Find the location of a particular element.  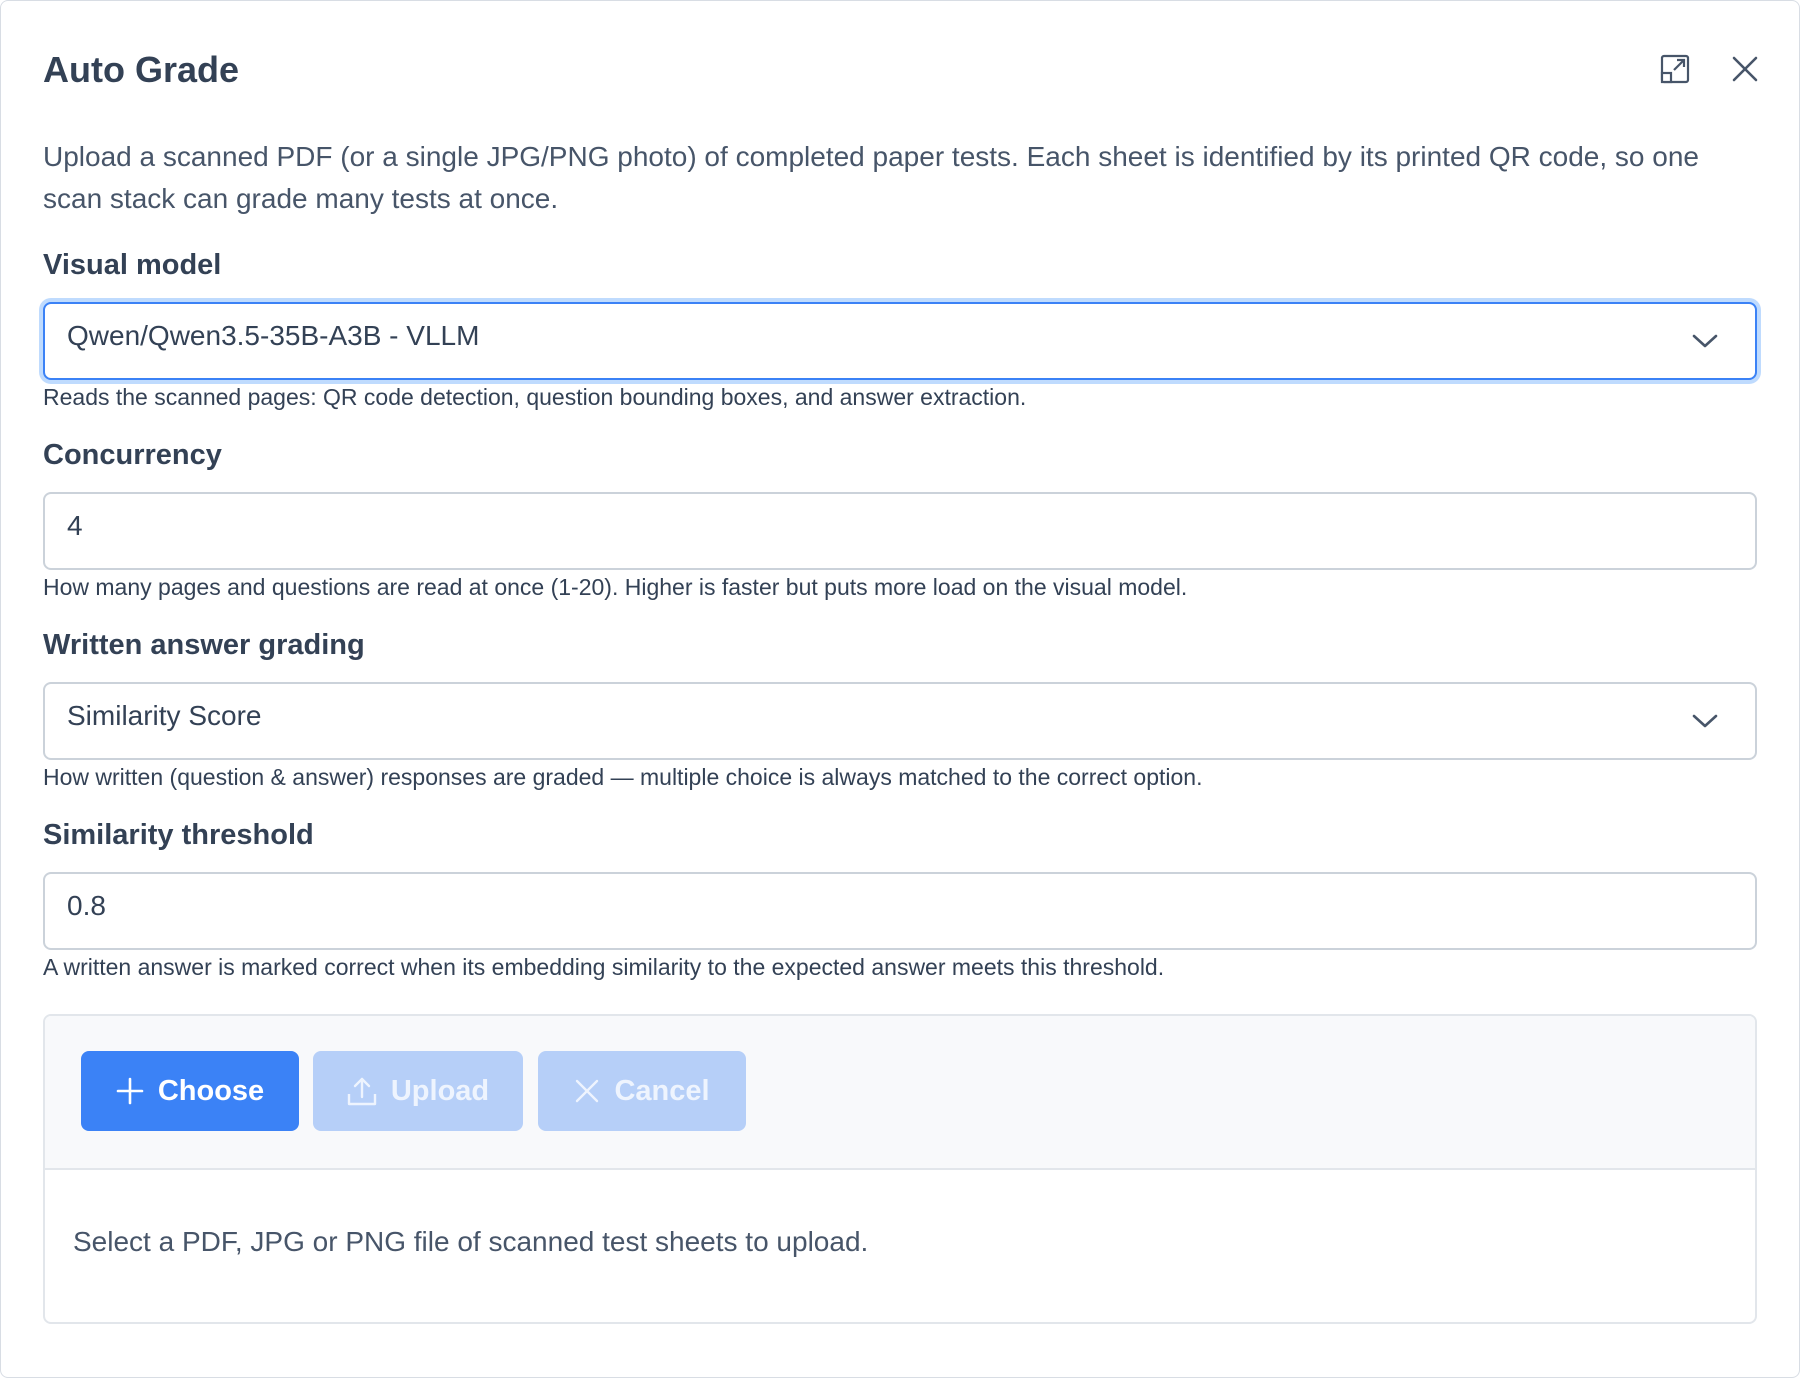

close-button is located at coordinates (1745, 69).